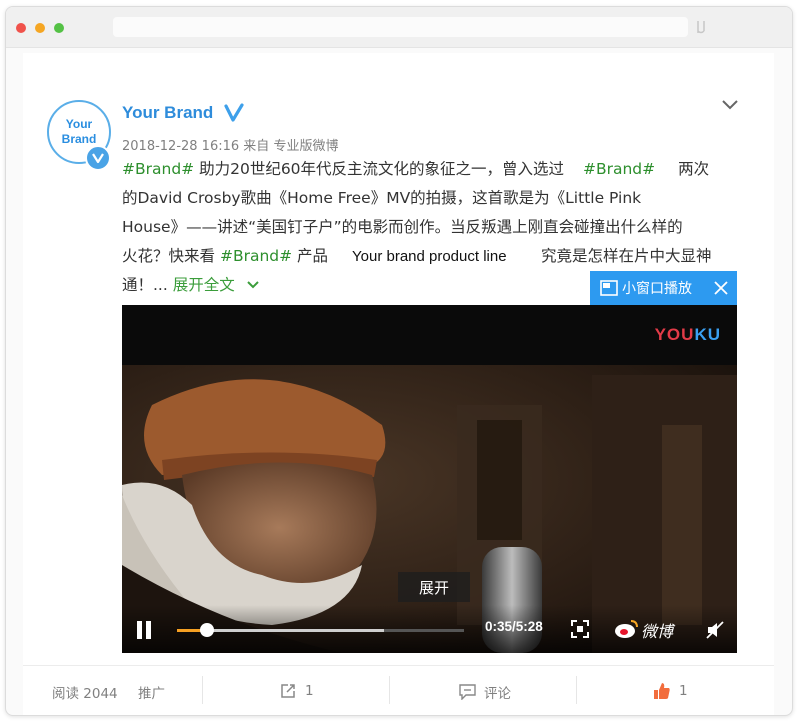 This screenshot has height=722, width=800. Describe the element at coordinates (59, 28) in the screenshot. I see `maximize-window-dot` at that location.